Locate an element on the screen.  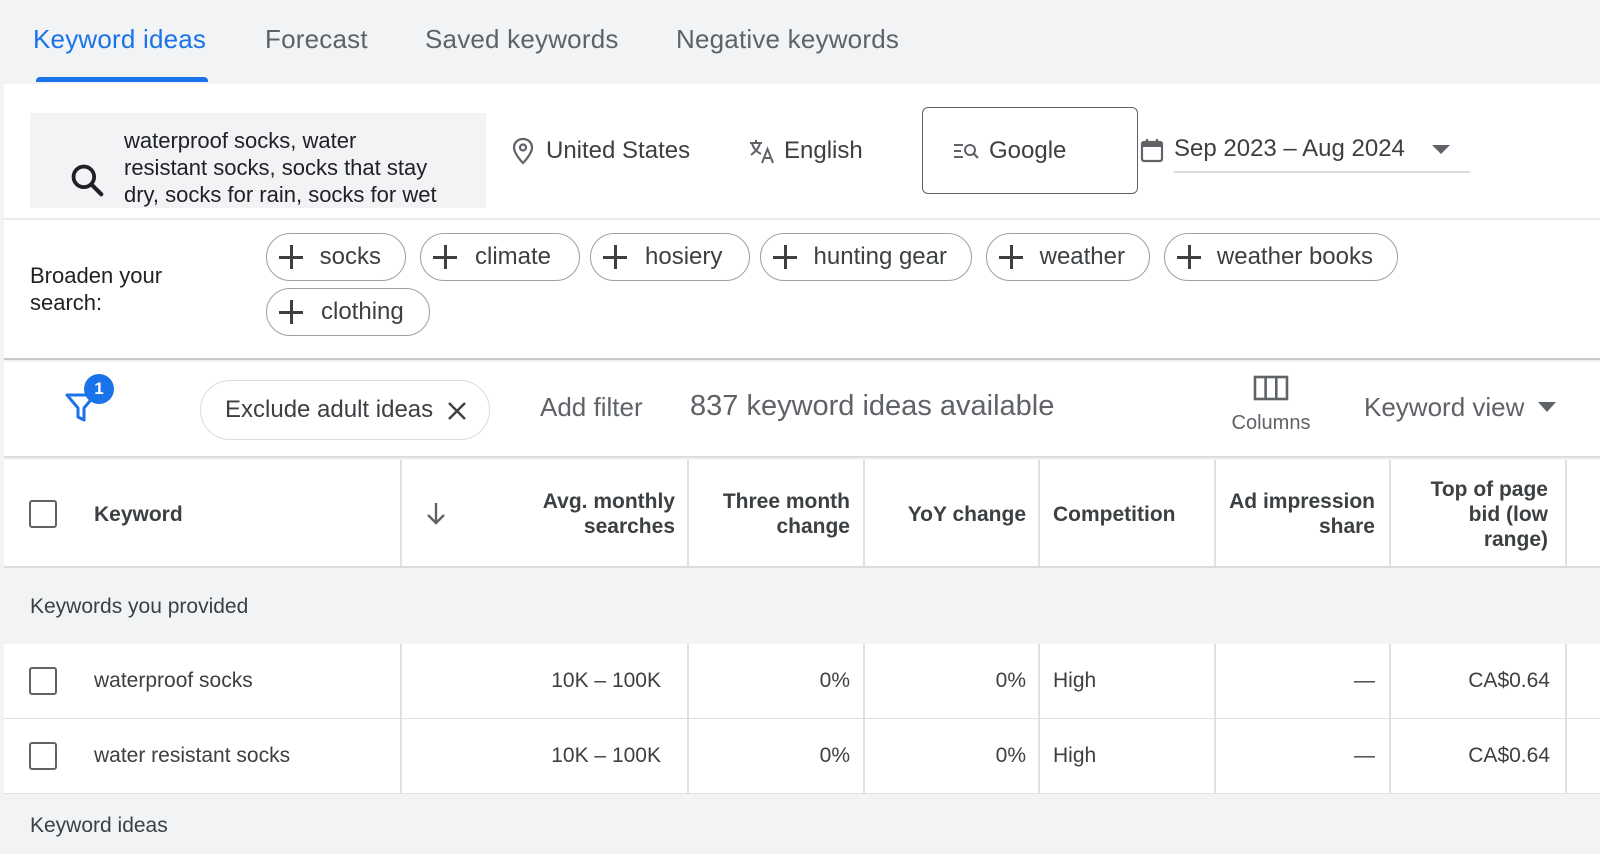
broaden-chip-socks: socks is located at coordinates (336, 257).